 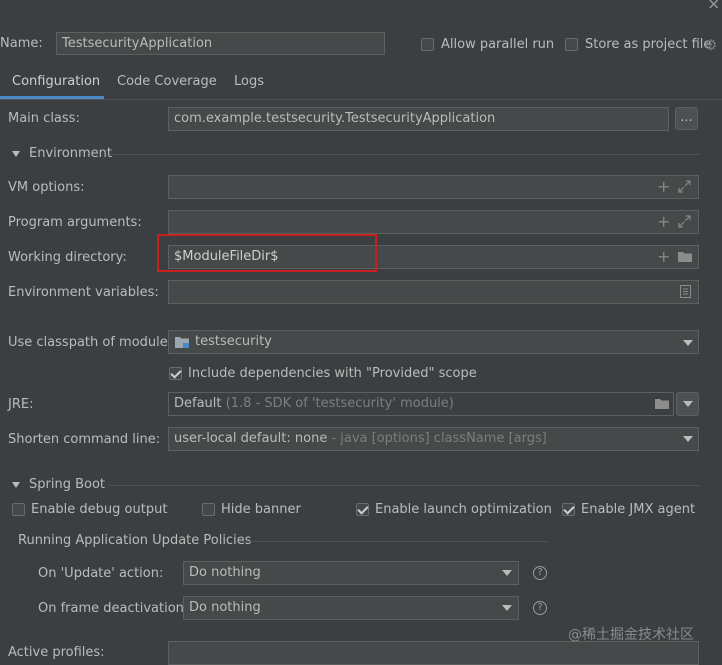 I want to click on hide-banner-checkbox, so click(x=208, y=509).